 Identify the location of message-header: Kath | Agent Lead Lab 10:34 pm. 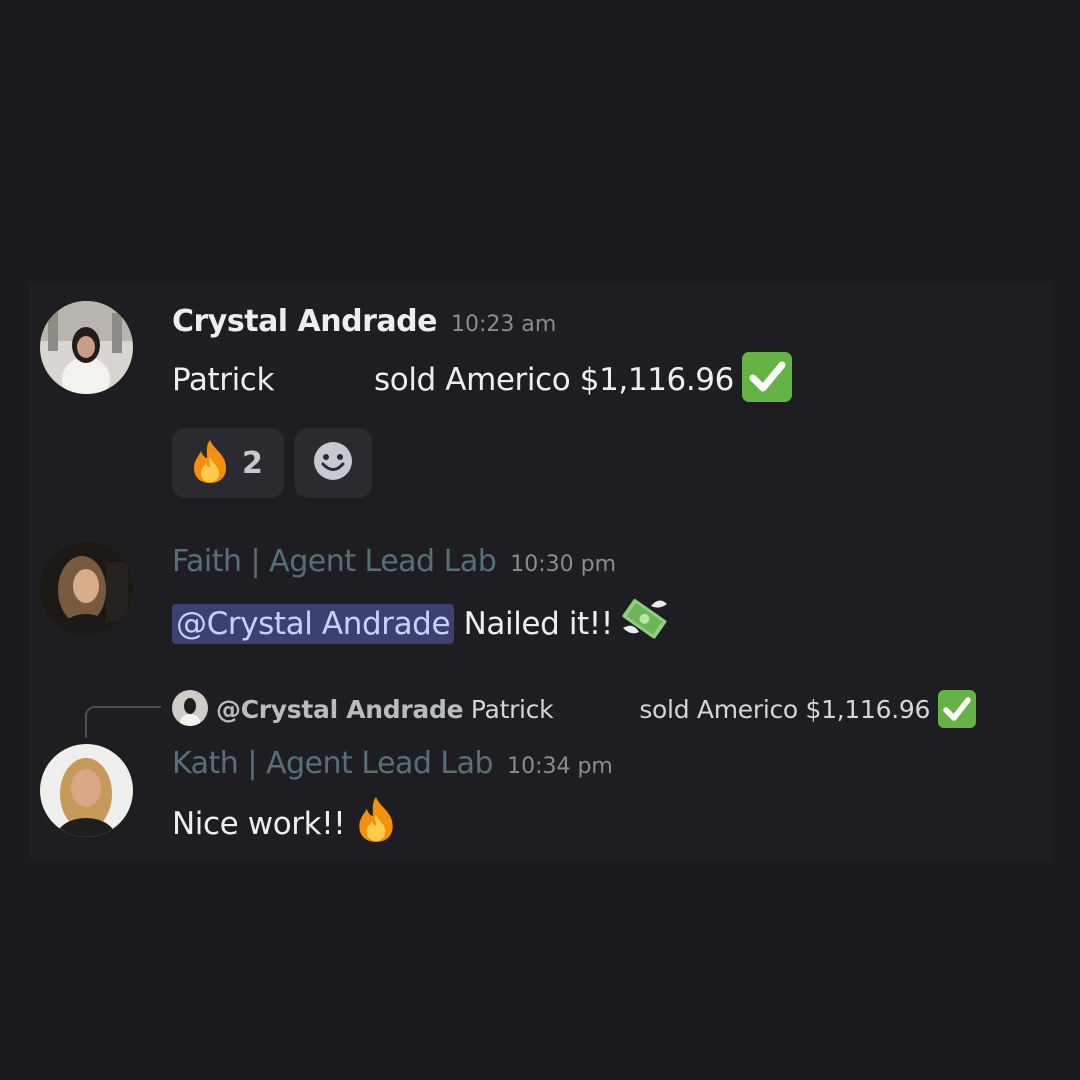
(392, 763).